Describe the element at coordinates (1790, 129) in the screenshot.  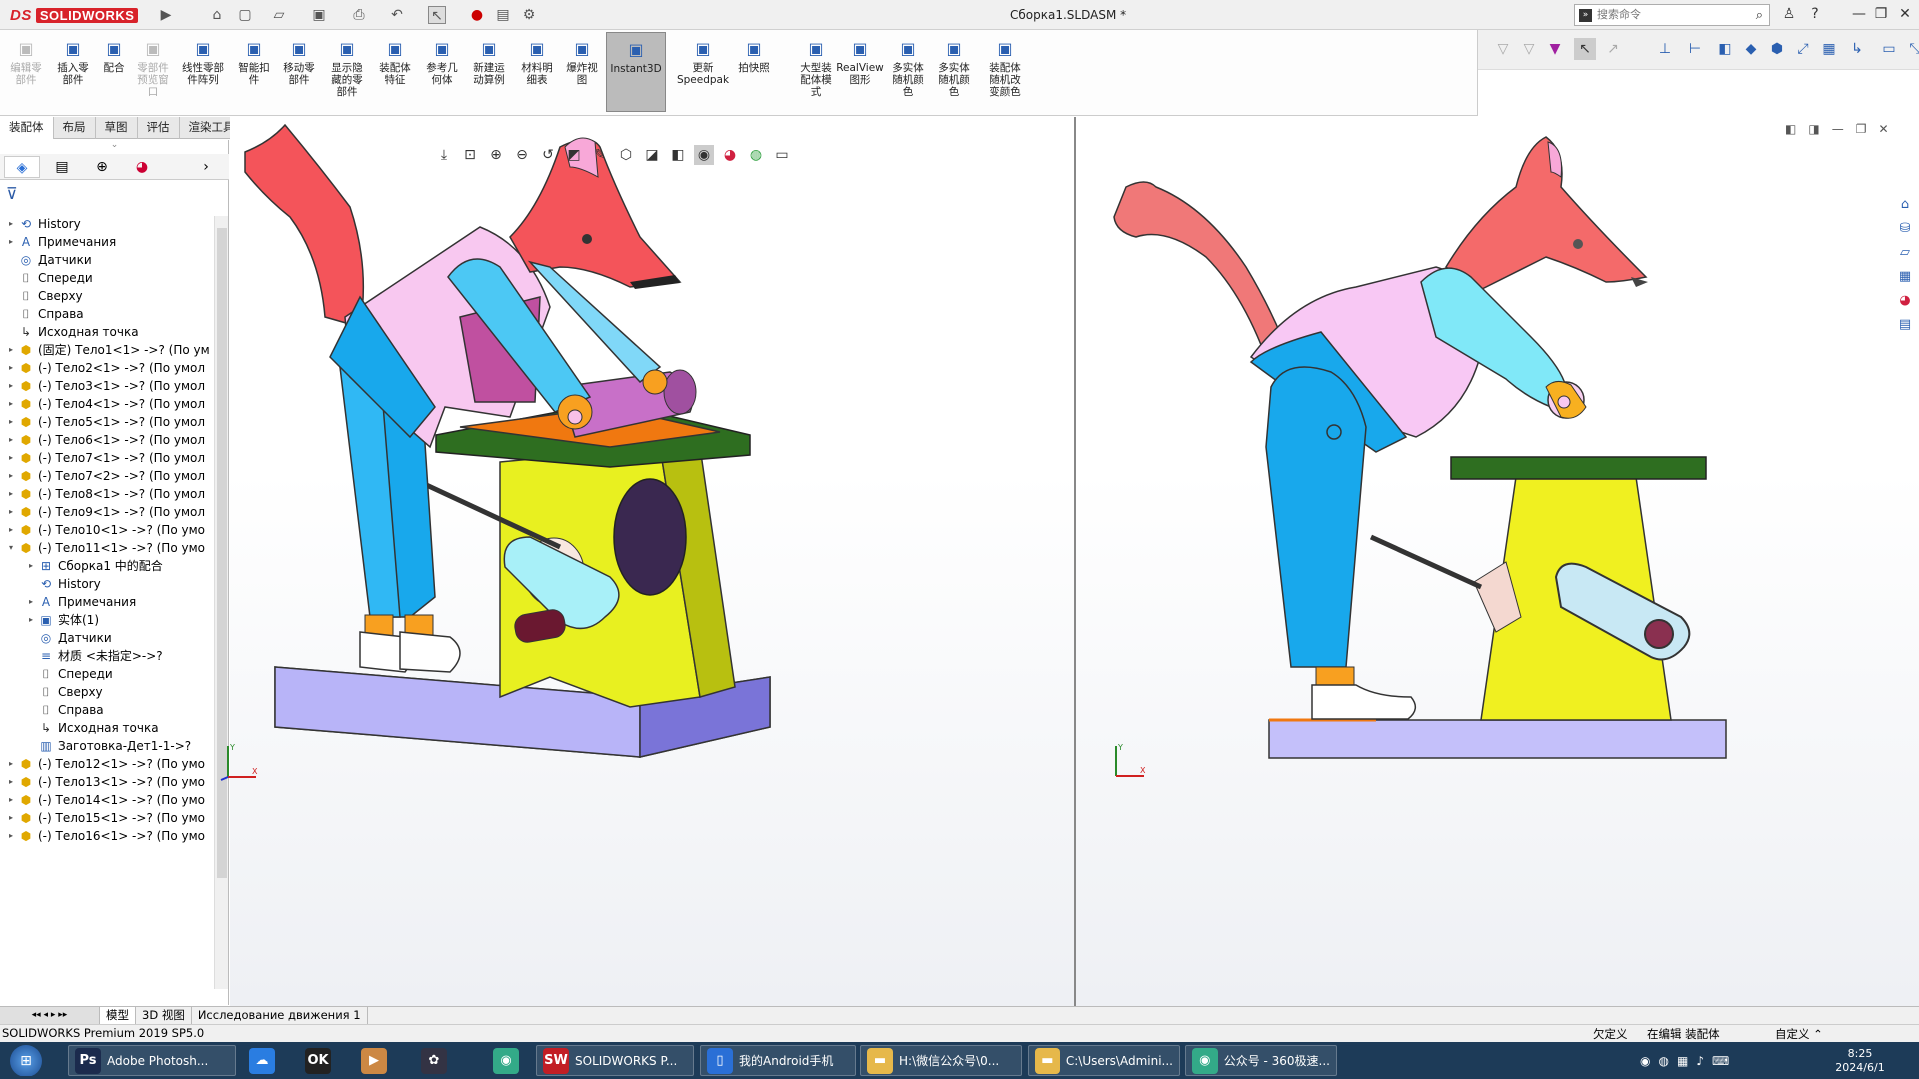
I see `viewport-prev-icon: ◧` at that location.